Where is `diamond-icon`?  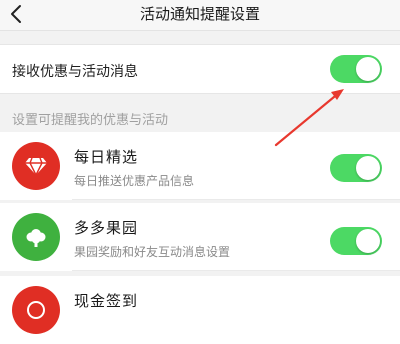 diamond-icon is located at coordinates (36, 166).